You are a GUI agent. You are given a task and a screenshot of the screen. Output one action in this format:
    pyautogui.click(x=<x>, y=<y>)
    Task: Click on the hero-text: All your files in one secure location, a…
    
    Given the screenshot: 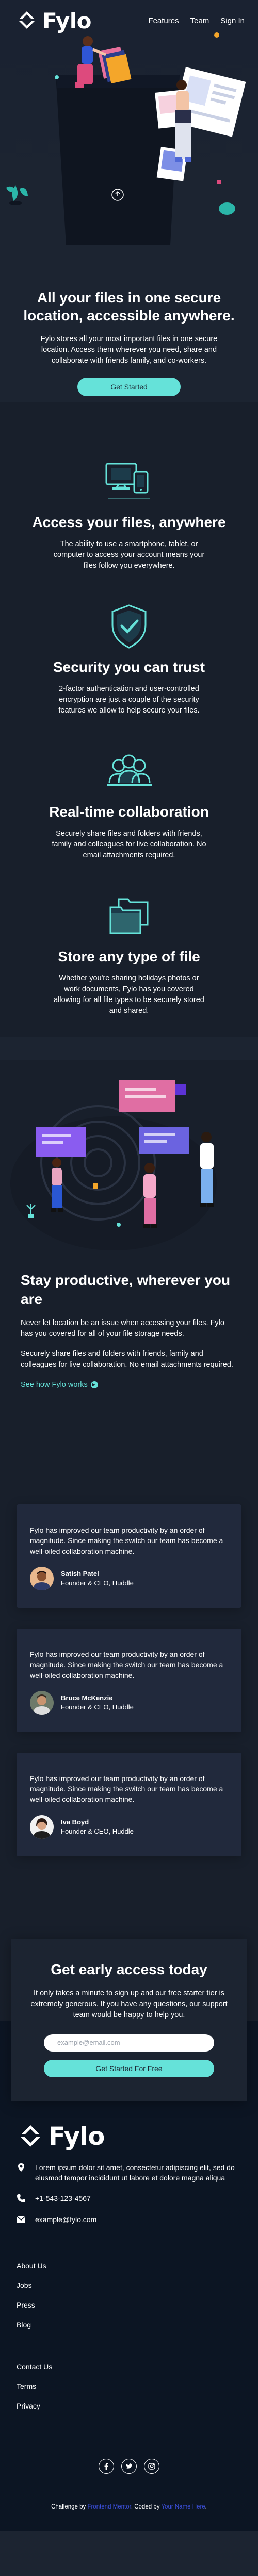 What is the action you would take?
    pyautogui.click(x=129, y=343)
    